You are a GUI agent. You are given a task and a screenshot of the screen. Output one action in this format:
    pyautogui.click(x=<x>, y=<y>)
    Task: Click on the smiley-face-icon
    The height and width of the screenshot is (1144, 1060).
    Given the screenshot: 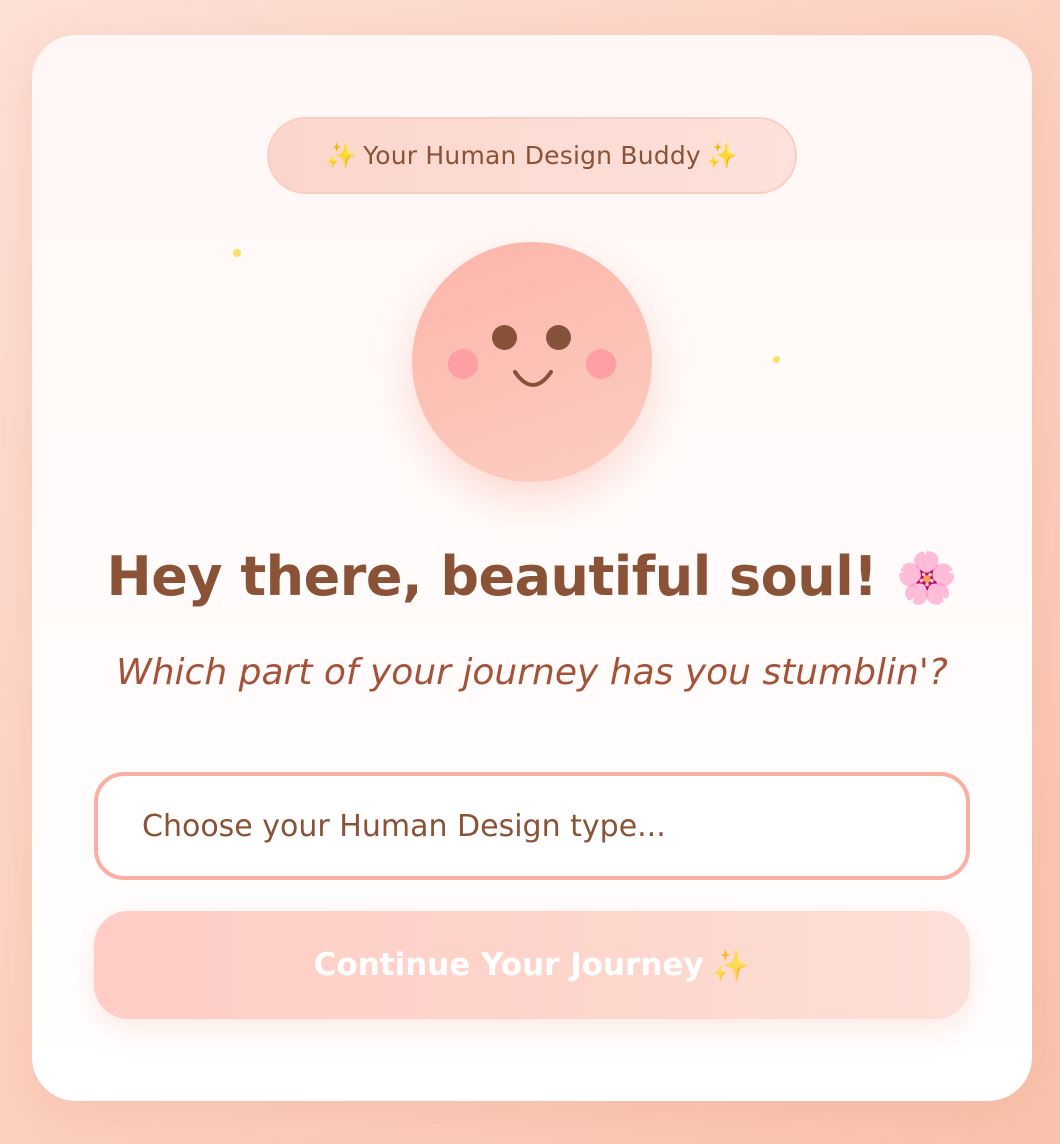 What is the action you would take?
    pyautogui.click(x=532, y=362)
    